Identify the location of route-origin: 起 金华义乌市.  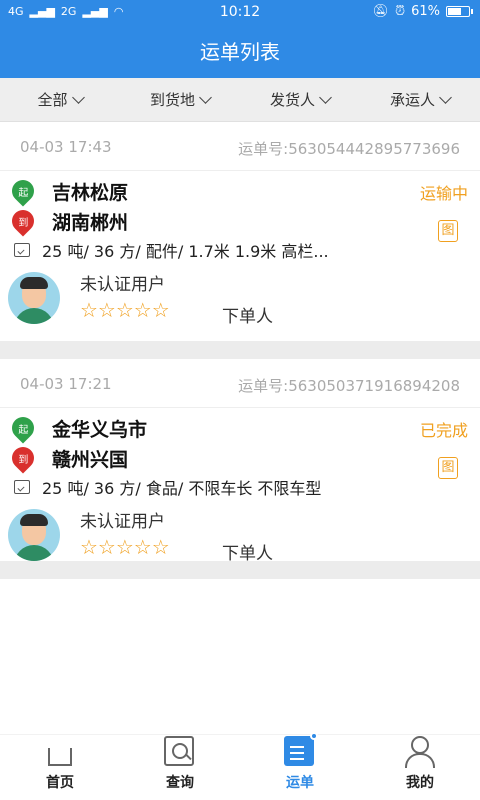
(77, 428).